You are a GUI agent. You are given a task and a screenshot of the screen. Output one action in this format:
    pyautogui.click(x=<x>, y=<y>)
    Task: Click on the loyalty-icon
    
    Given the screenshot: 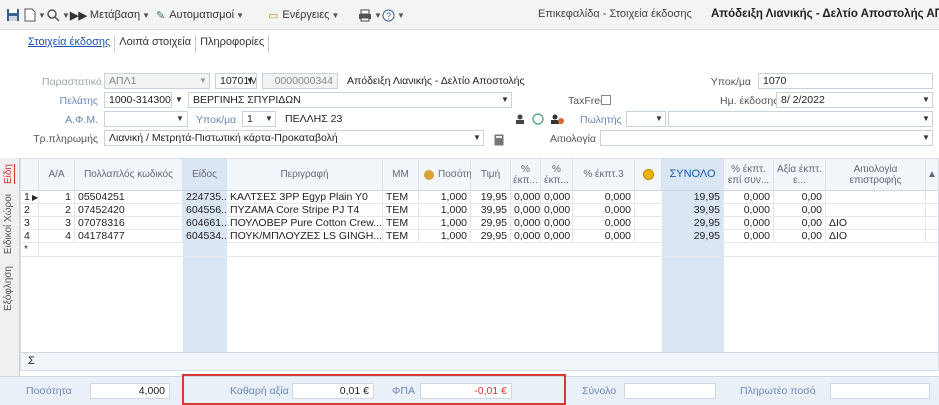 What is the action you would take?
    pyautogui.click(x=538, y=119)
    